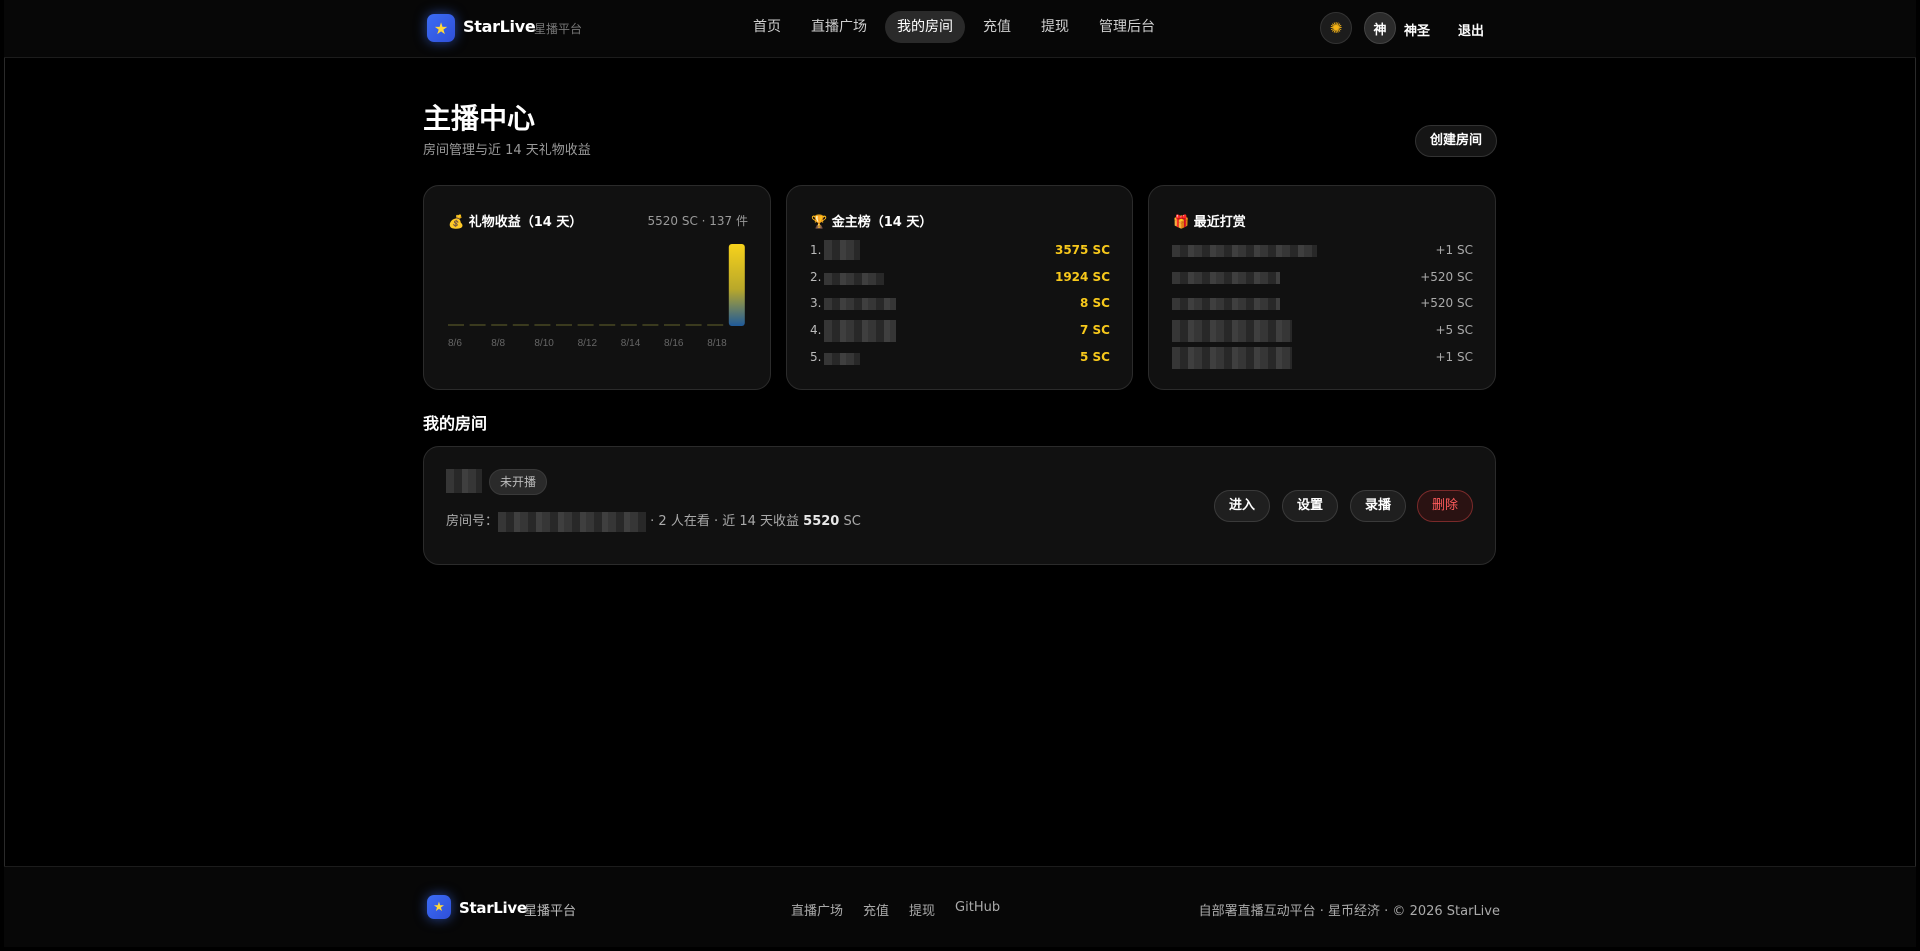  Describe the element at coordinates (819, 222) in the screenshot. I see `trophy-icon: 🏆` at that location.